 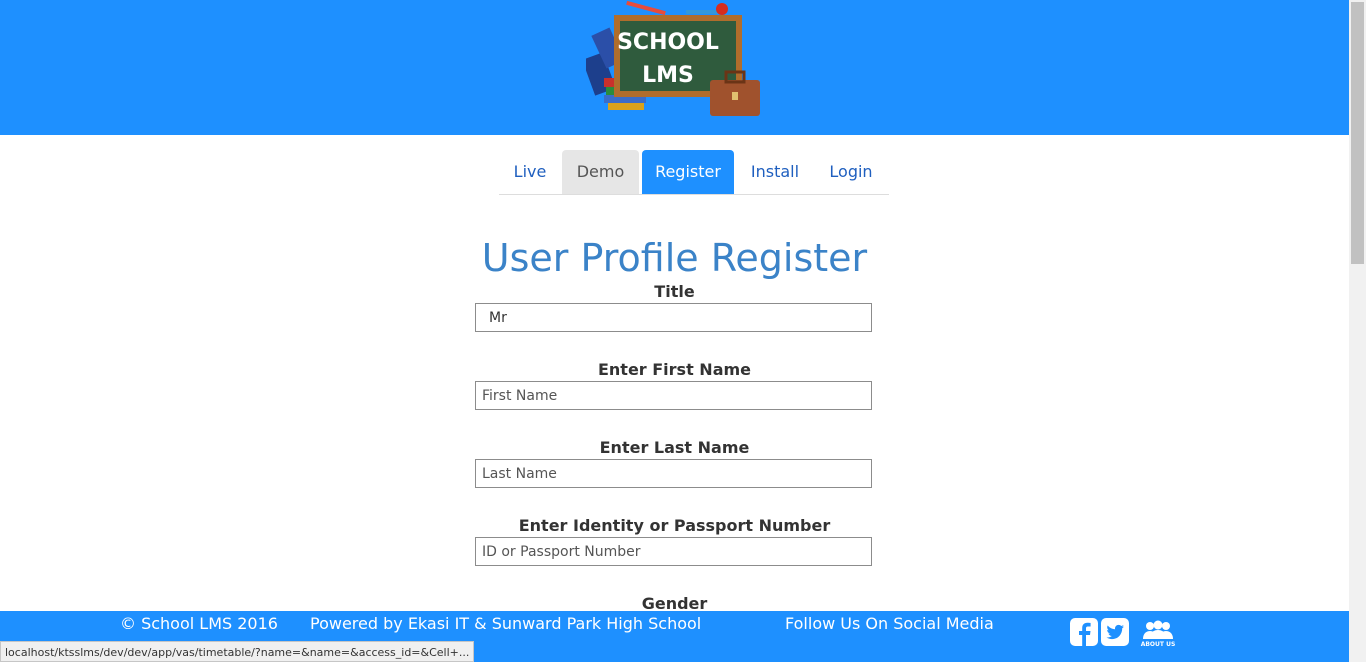 What do you see at coordinates (199, 623) in the screenshot?
I see `footer-copyright: © School LMS 2016` at bounding box center [199, 623].